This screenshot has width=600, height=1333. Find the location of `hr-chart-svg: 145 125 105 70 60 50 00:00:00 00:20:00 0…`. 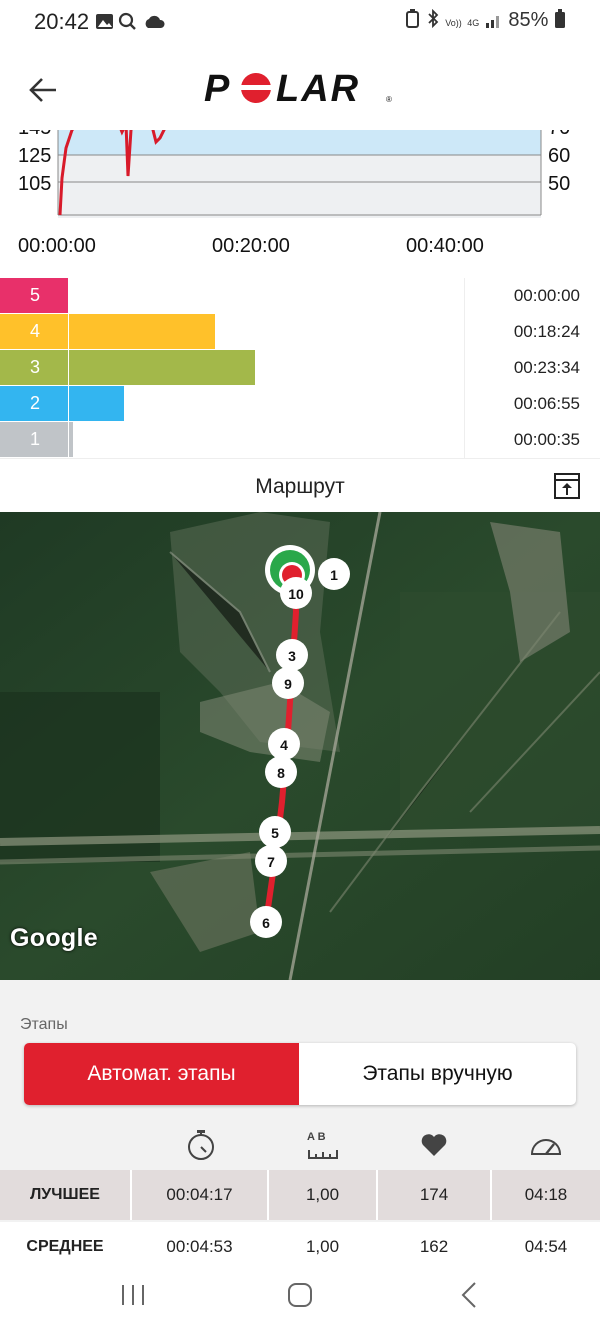

hr-chart-svg: 145 125 105 70 60 50 00:00:00 00:20:00 0… is located at coordinates (294, 186).